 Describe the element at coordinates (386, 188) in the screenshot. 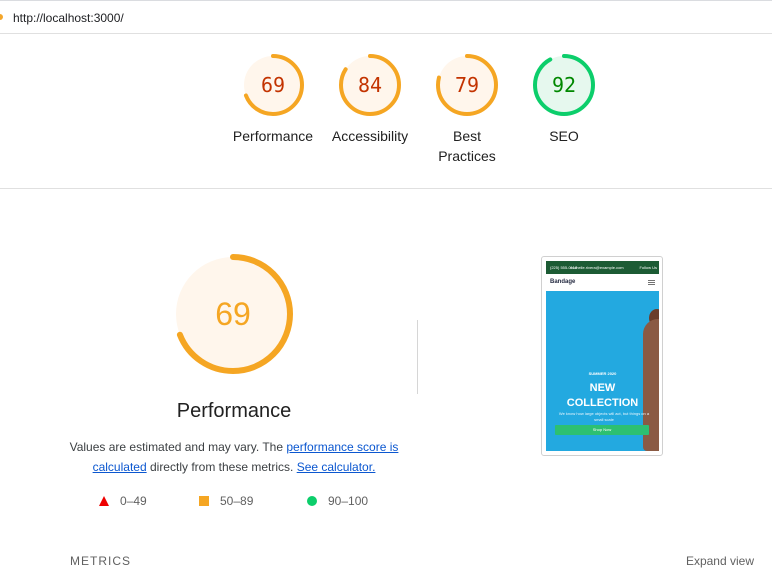

I see `section-divider` at that location.